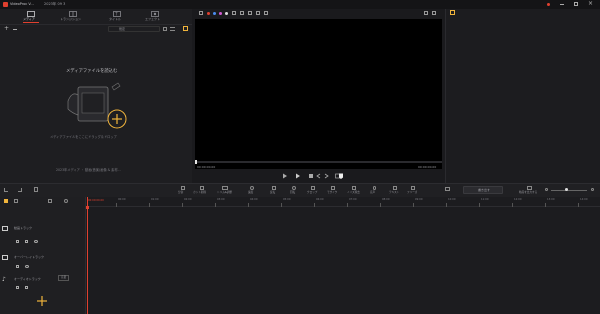 The image size is (600, 314). Describe the element at coordinates (87, 207) in the screenshot. I see `playhead-handle` at that location.